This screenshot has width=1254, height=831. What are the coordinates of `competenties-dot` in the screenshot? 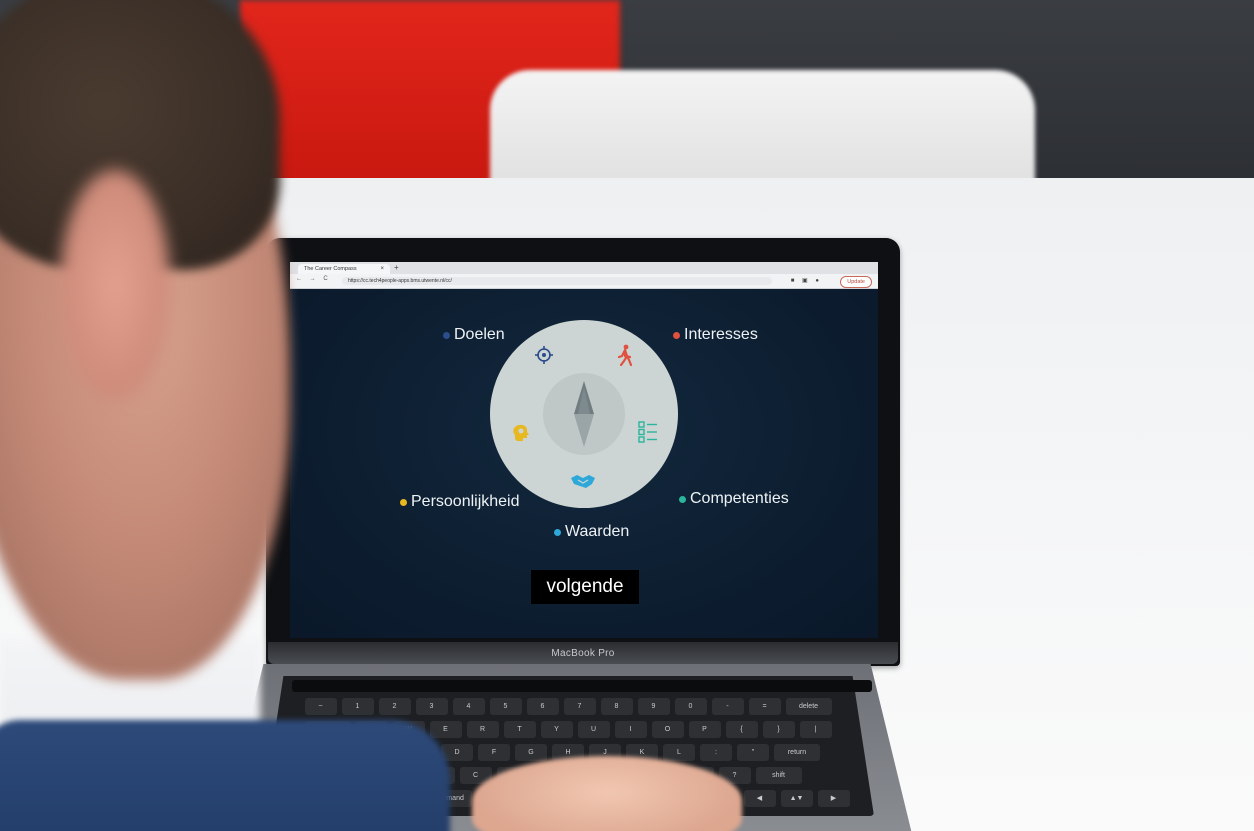 It's located at (682, 499).